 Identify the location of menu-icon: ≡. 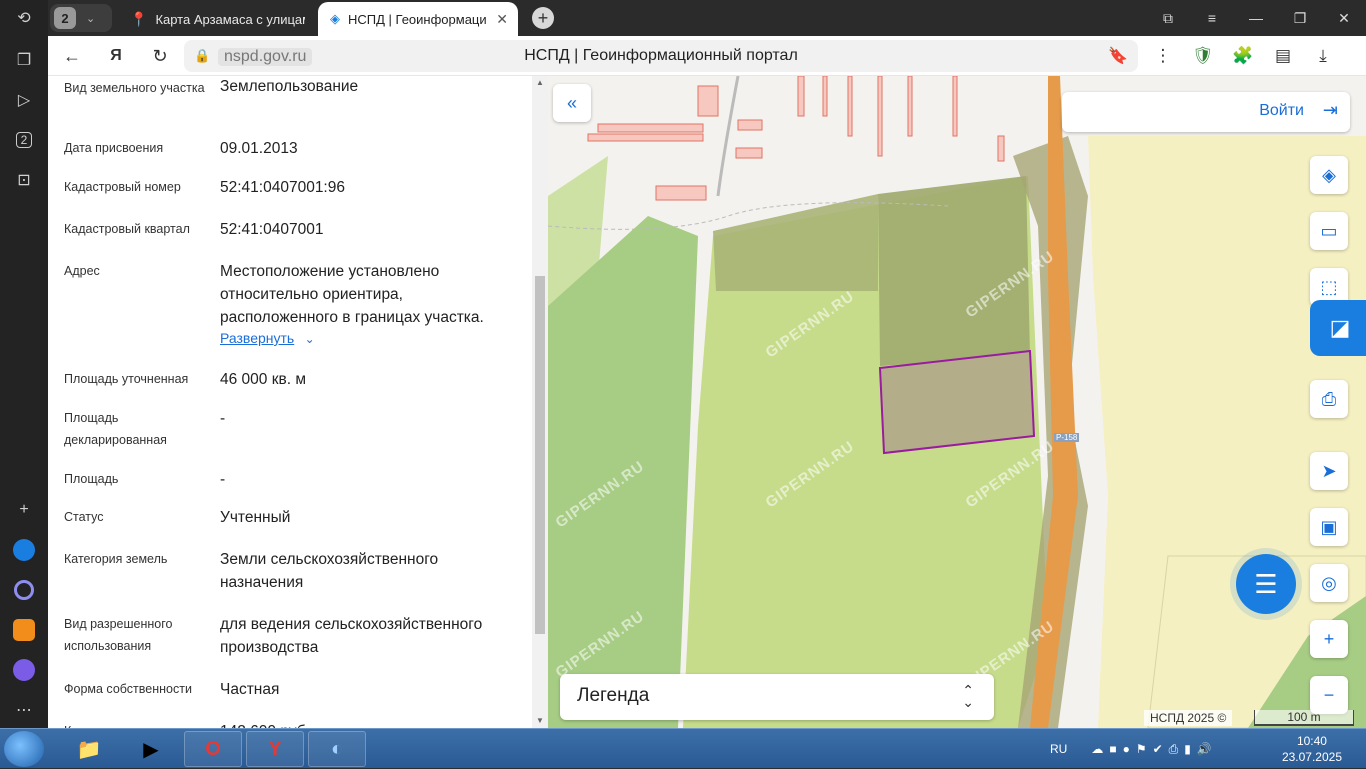
(1212, 18).